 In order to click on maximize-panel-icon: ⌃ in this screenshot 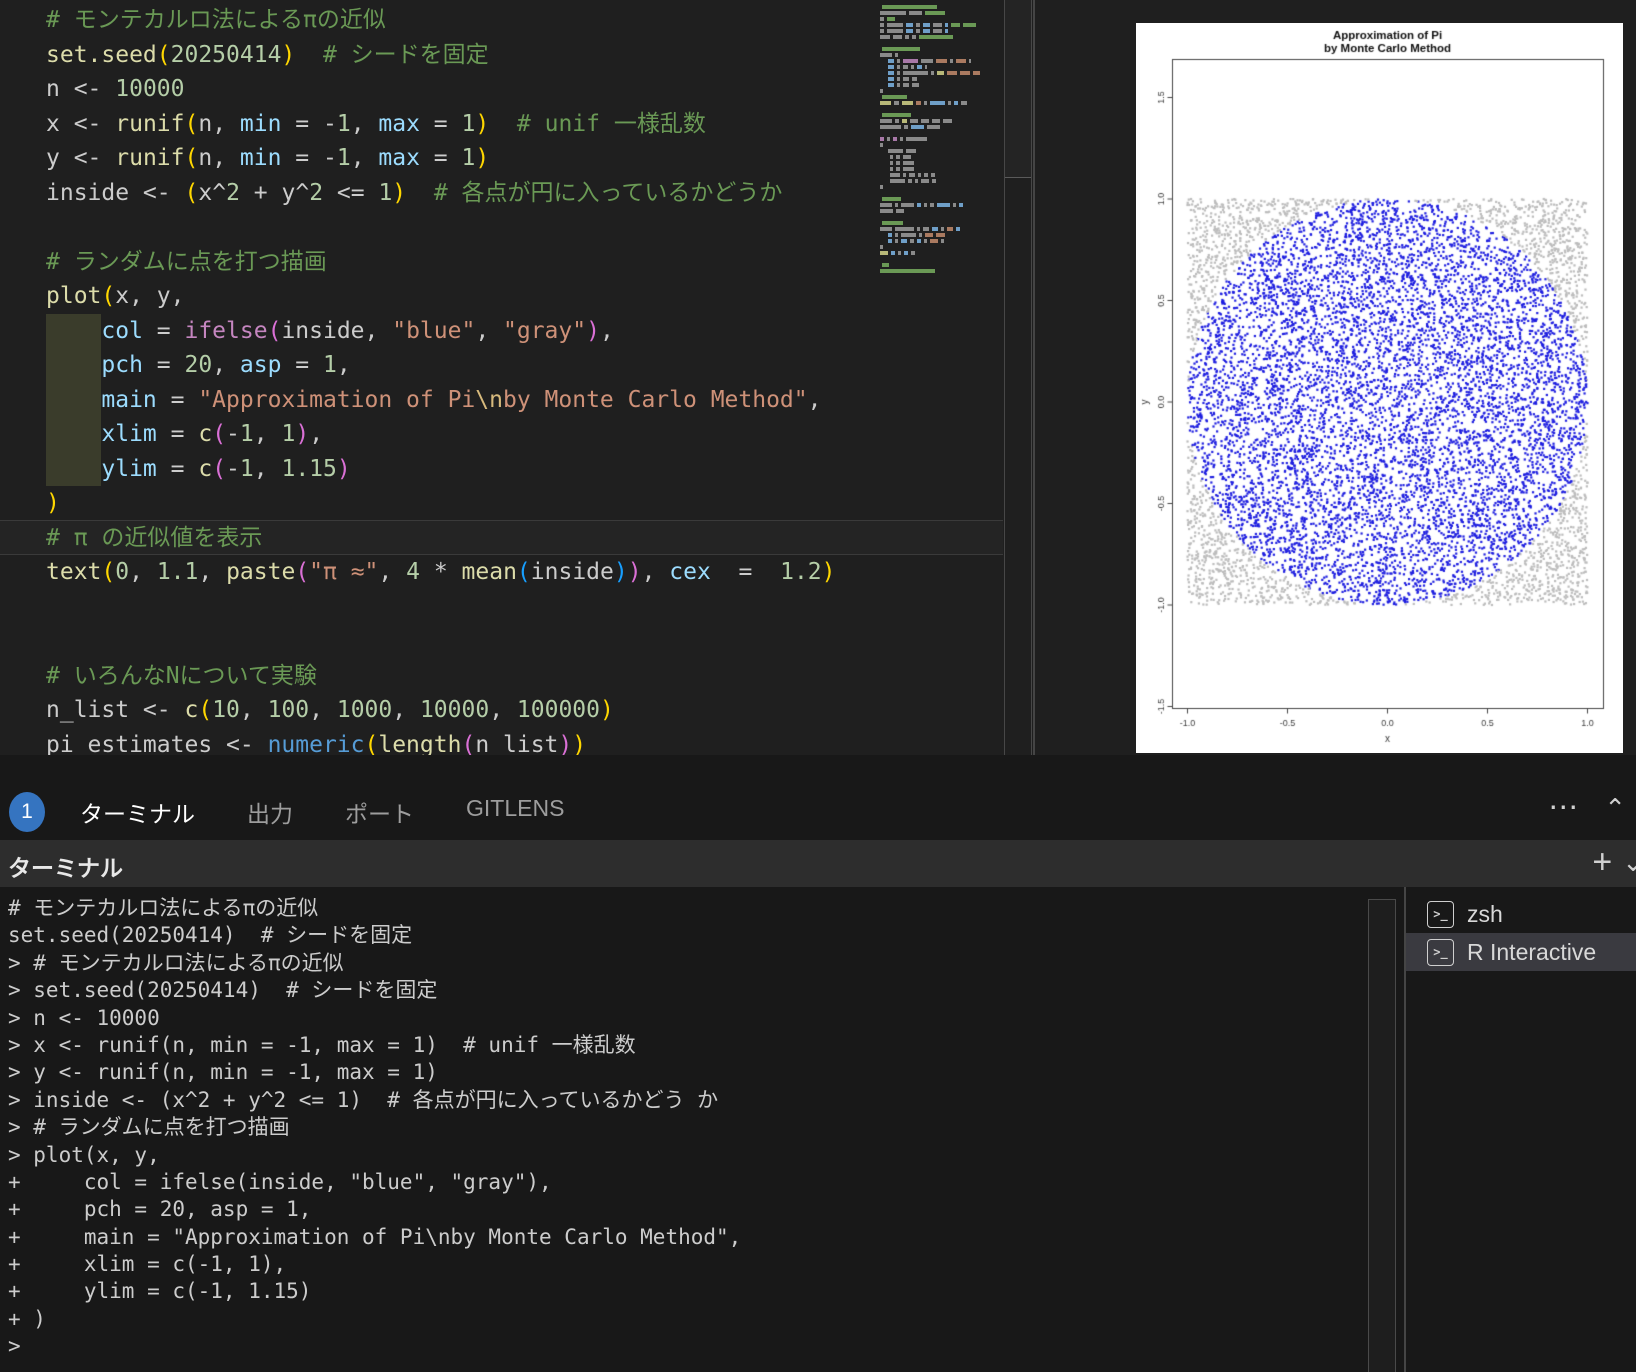, I will do `click(1615, 808)`.